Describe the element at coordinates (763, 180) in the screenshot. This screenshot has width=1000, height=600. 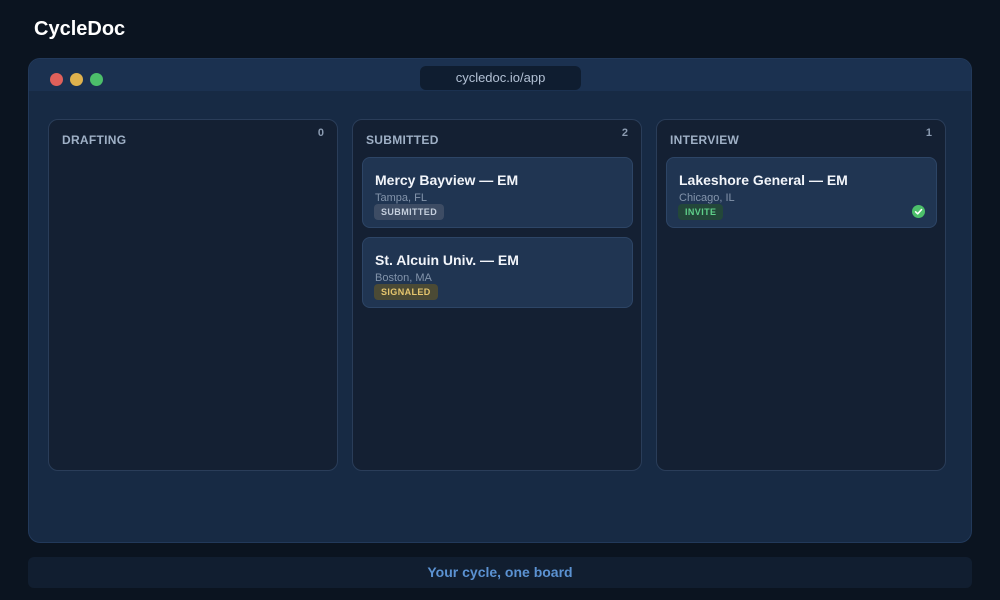
I see `card-title: Lakeshore General — EM` at that location.